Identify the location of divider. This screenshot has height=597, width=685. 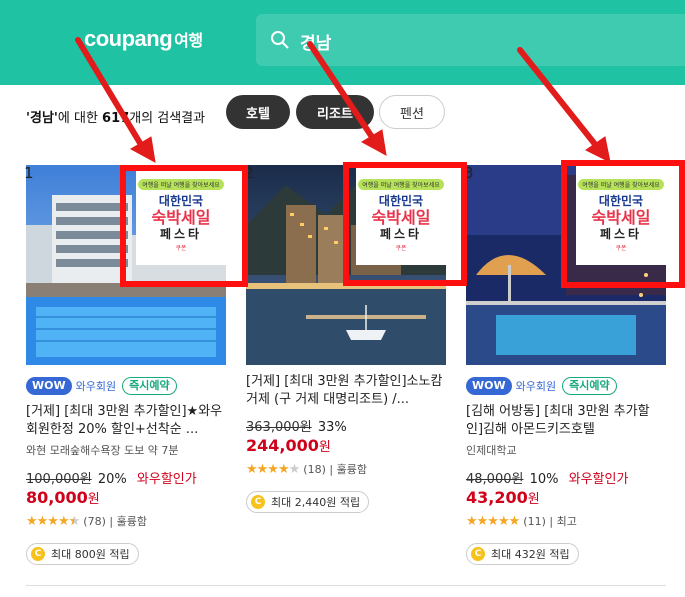
(346, 585).